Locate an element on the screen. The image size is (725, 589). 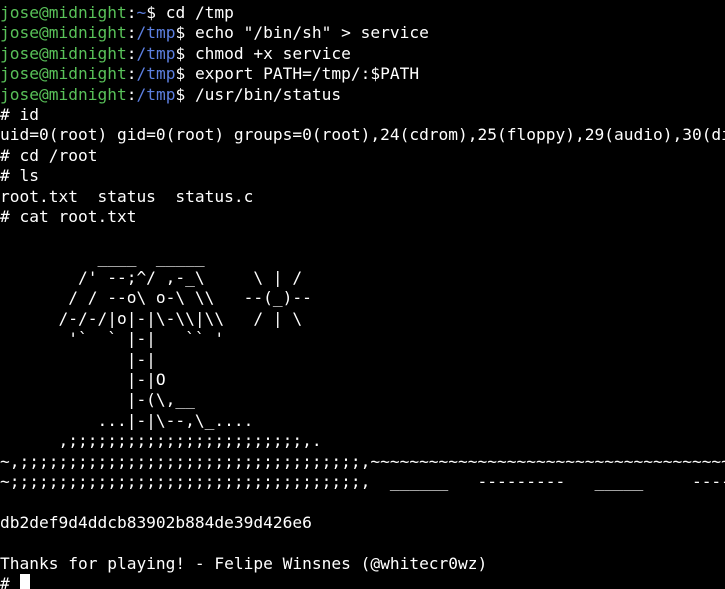
prompt-path: ~ is located at coordinates (141, 12).